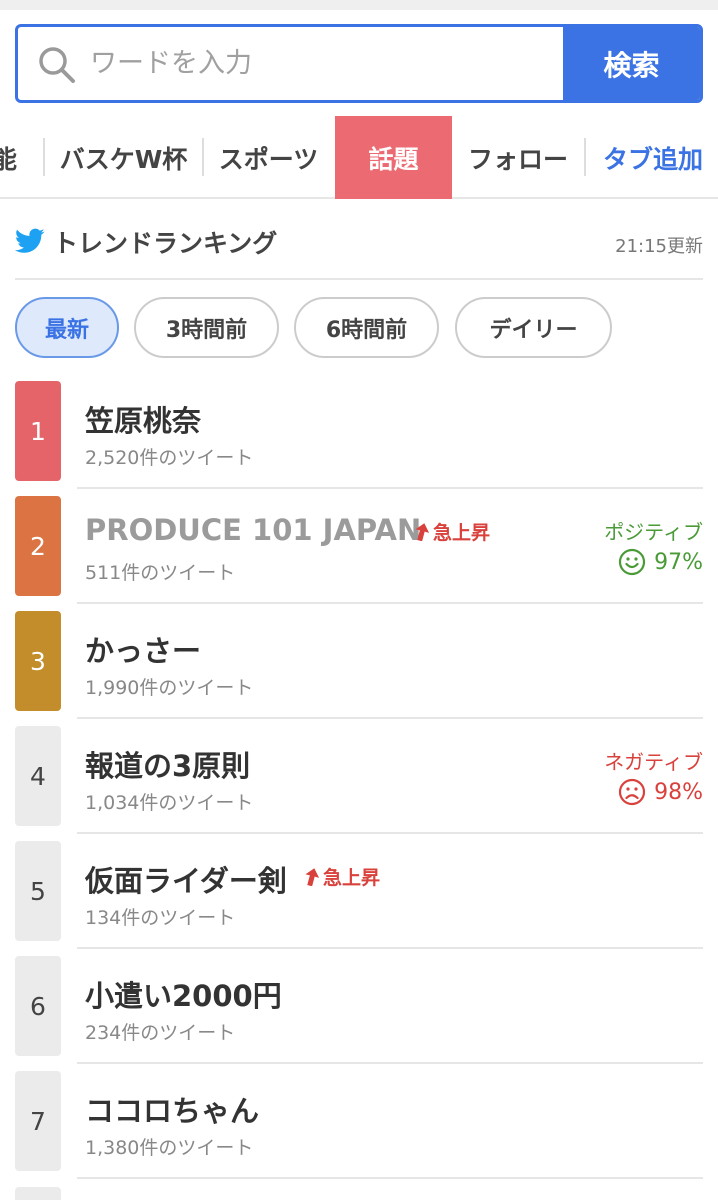 The image size is (718, 1200). I want to click on search-button: 検索, so click(631, 63).